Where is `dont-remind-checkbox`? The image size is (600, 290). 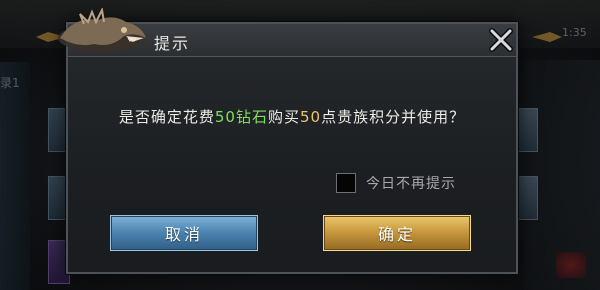 dont-remind-checkbox is located at coordinates (346, 183).